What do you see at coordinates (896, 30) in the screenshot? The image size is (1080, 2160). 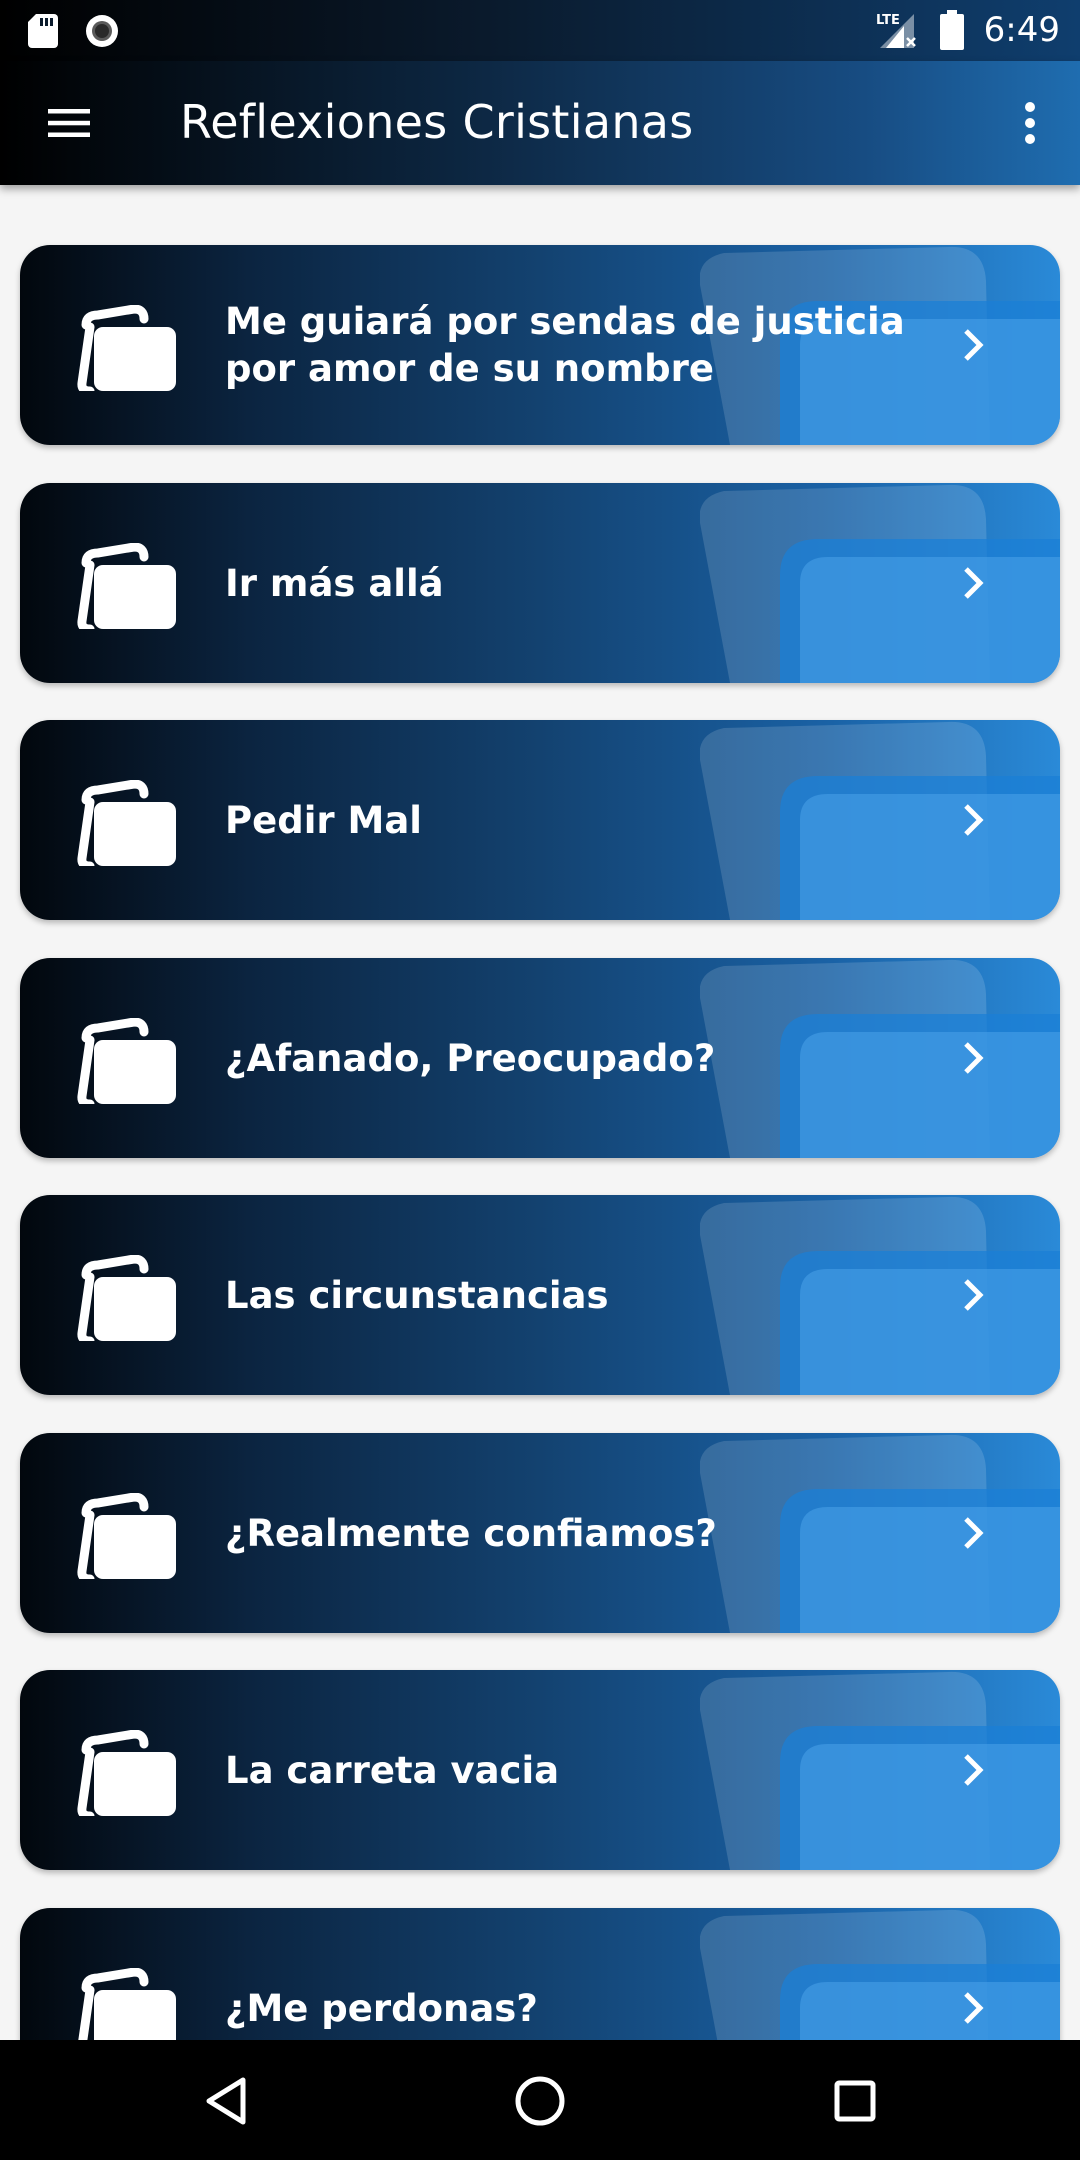 I see `signal-icon: LTE` at bounding box center [896, 30].